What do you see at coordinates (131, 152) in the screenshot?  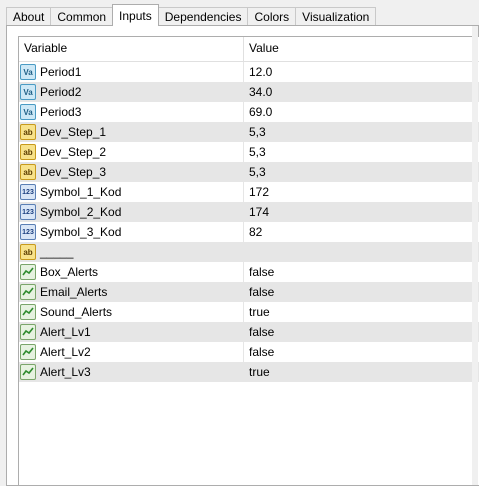 I see `variable-cell: ab Dev_Step_2` at bounding box center [131, 152].